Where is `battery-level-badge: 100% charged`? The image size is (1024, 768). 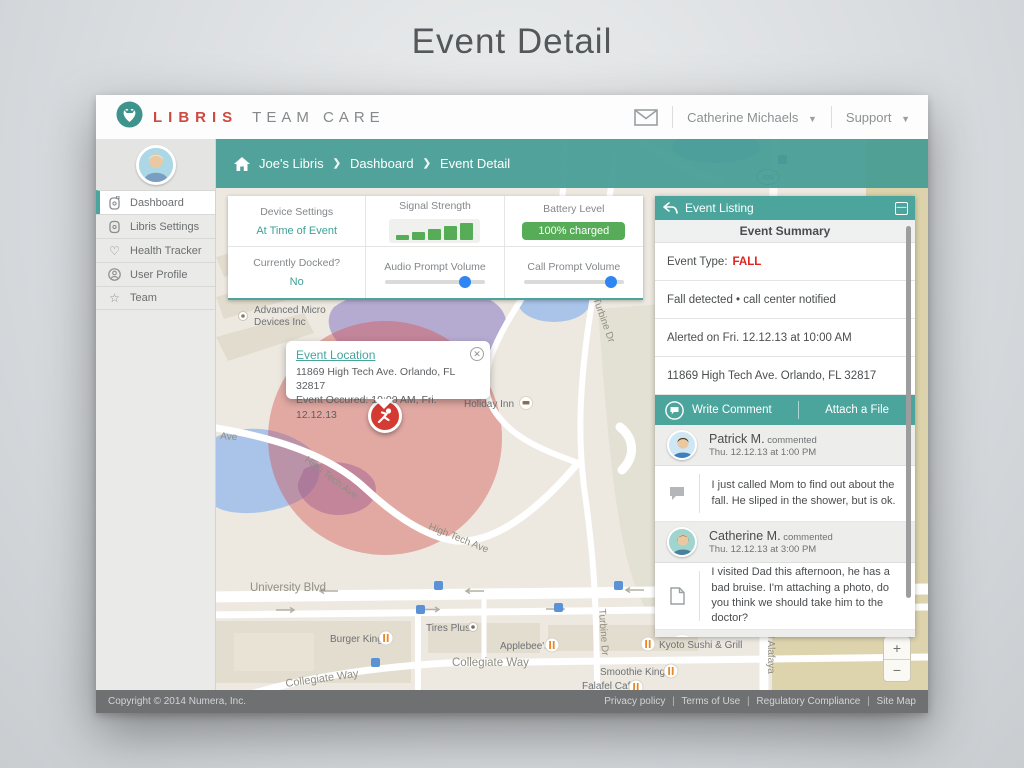
battery-level-badge: 100% charged is located at coordinates (574, 230).